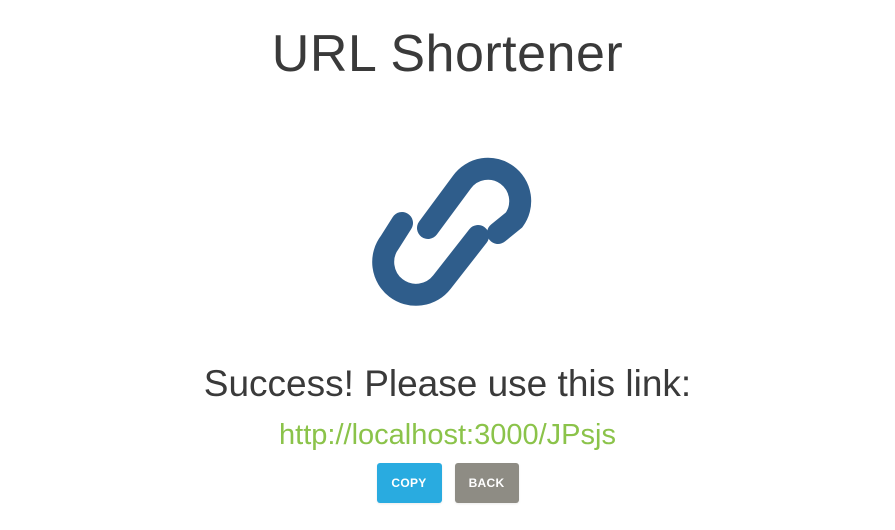 This screenshot has height=530, width=895. What do you see at coordinates (447, 435) in the screenshot?
I see `short-url-link: http://localhost:3000/JPsjs` at bounding box center [447, 435].